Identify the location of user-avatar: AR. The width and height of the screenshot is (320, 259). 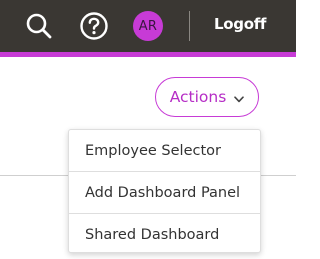
(148, 26).